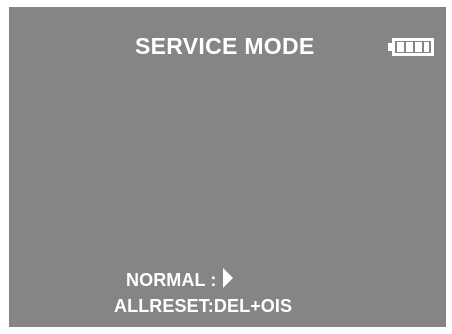 Image resolution: width=452 pixels, height=334 pixels. Describe the element at coordinates (203, 306) in the screenshot. I see `allreset-instruction: ALLRESET:DEL+OIS` at that location.